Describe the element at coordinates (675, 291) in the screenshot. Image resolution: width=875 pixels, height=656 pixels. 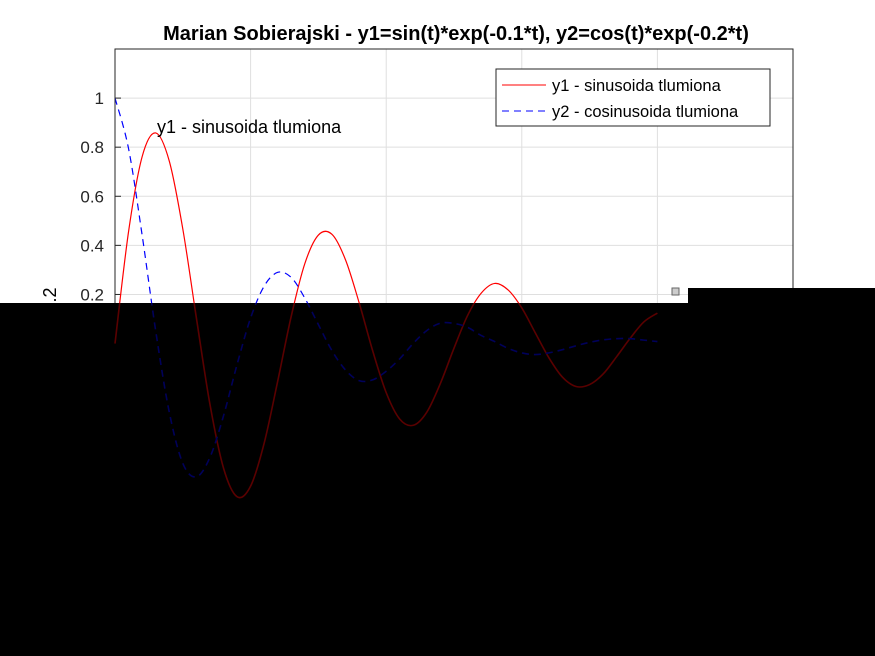
I see `mark-small` at that location.